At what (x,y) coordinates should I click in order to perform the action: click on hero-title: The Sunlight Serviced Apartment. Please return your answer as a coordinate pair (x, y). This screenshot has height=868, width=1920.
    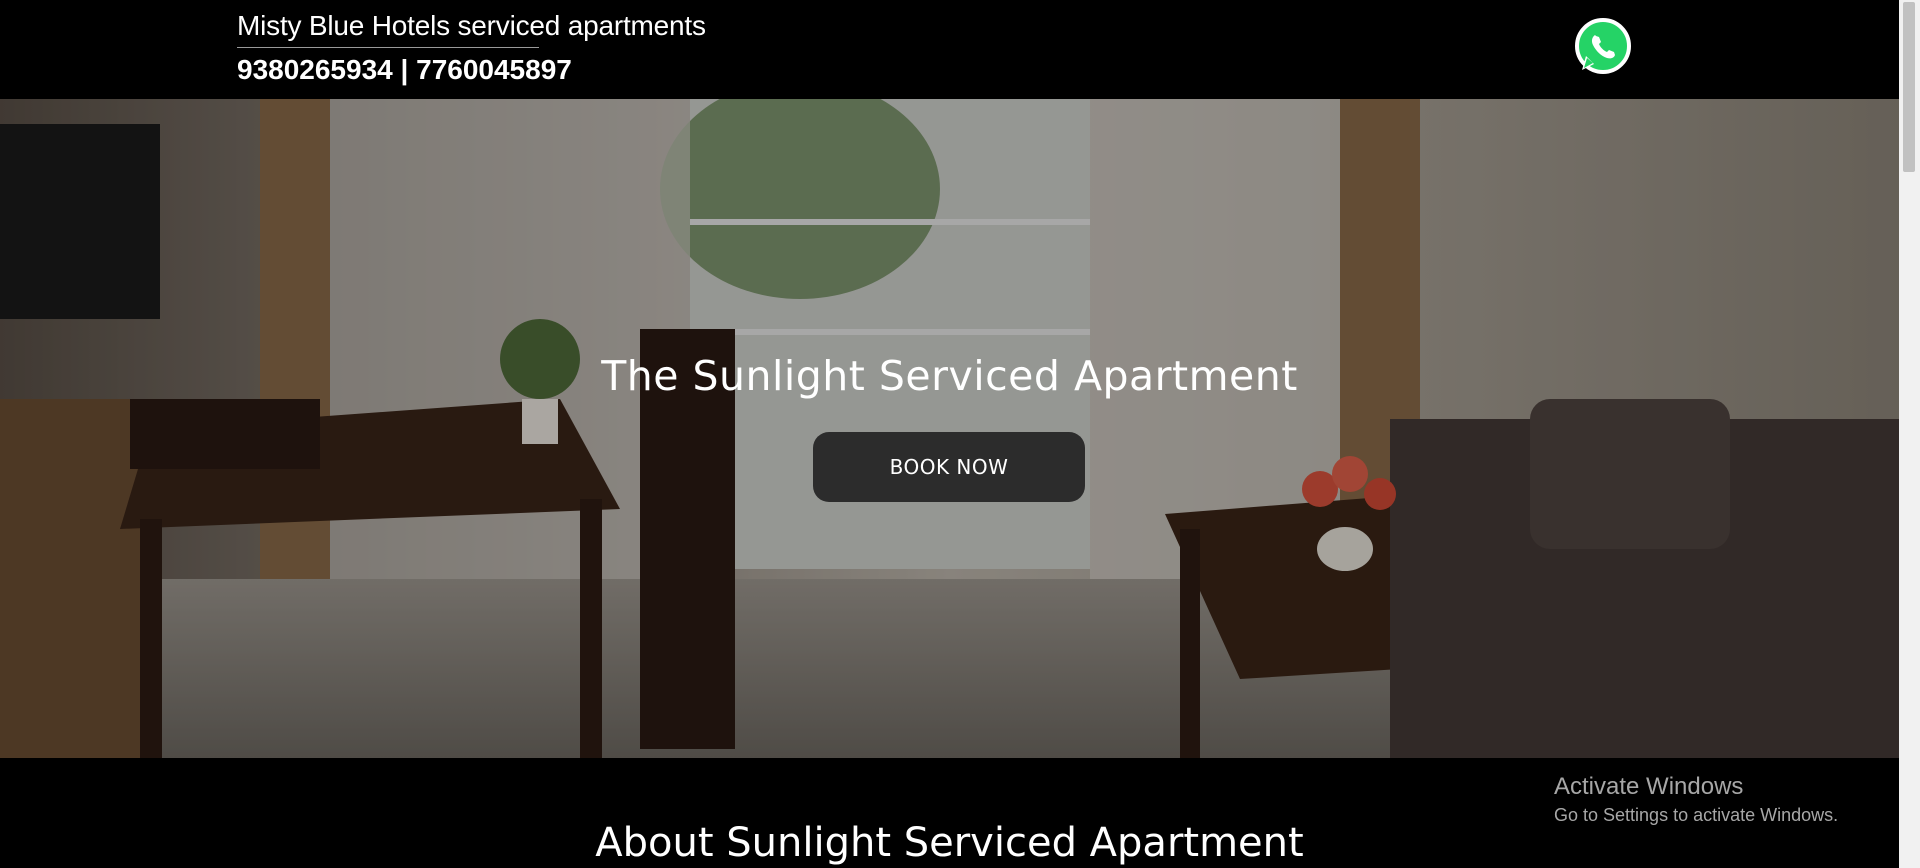
    Looking at the image, I should click on (949, 376).